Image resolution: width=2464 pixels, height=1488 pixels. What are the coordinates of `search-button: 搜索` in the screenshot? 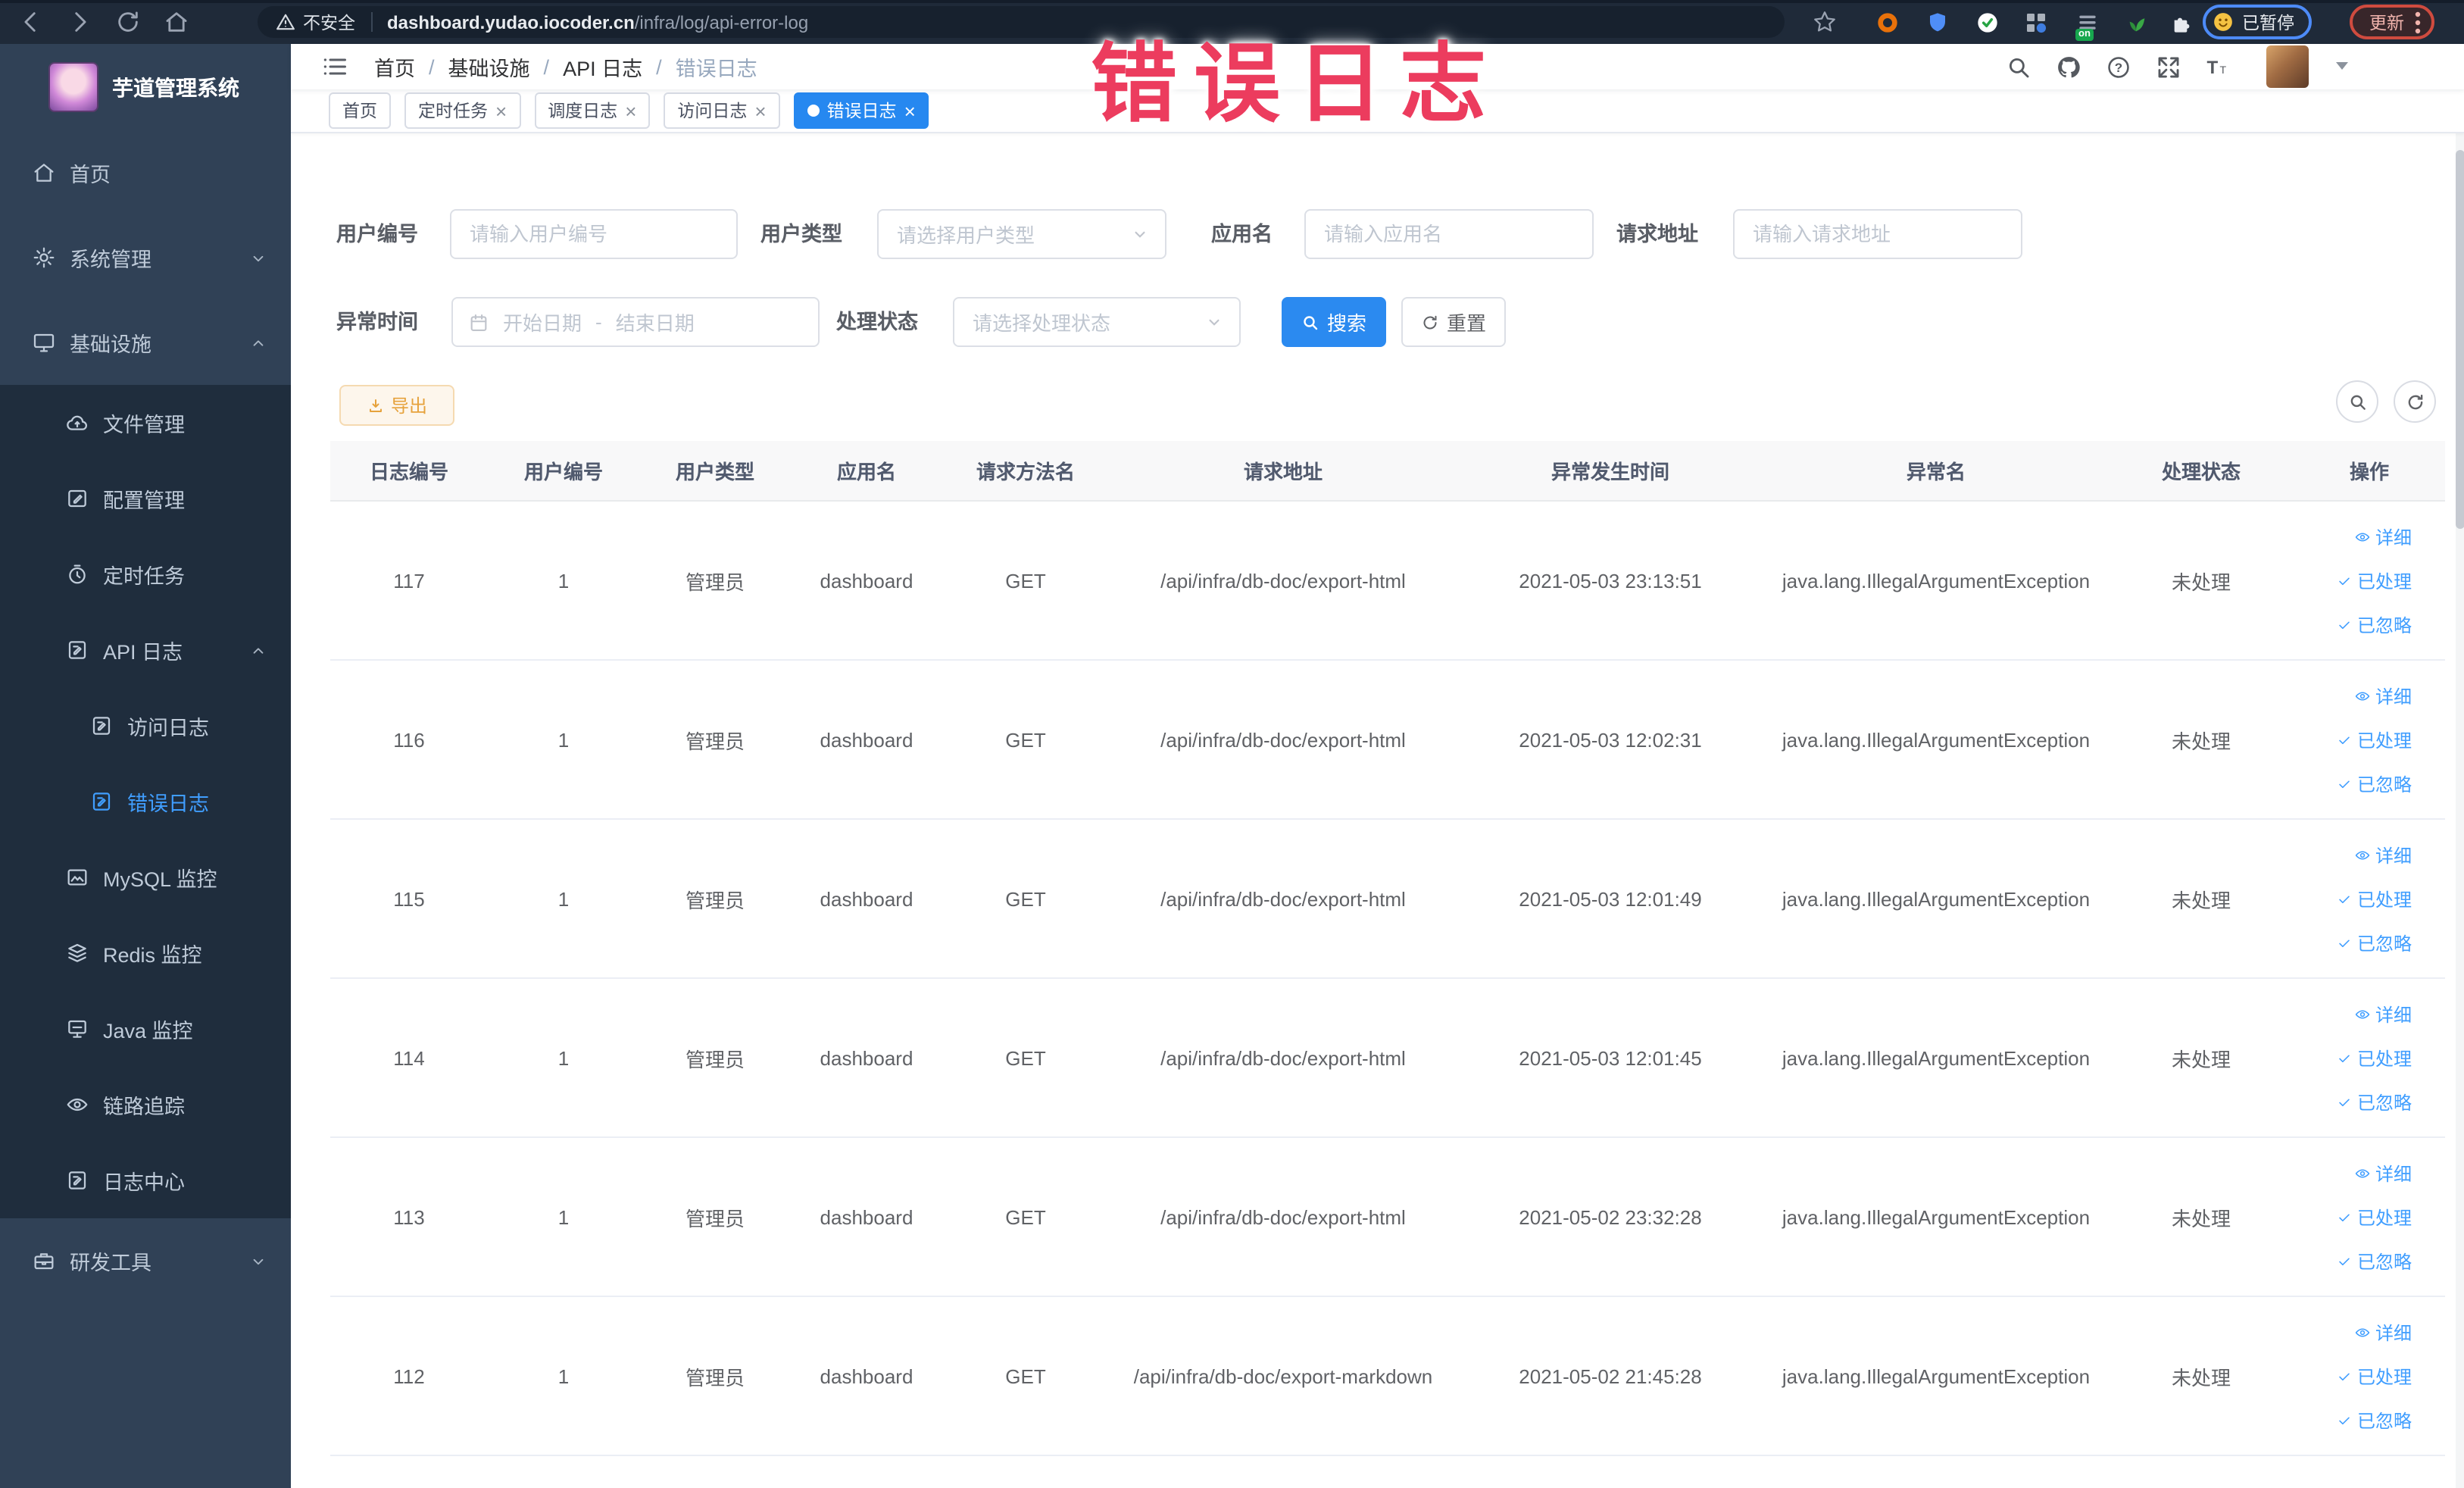 It's located at (1334, 322).